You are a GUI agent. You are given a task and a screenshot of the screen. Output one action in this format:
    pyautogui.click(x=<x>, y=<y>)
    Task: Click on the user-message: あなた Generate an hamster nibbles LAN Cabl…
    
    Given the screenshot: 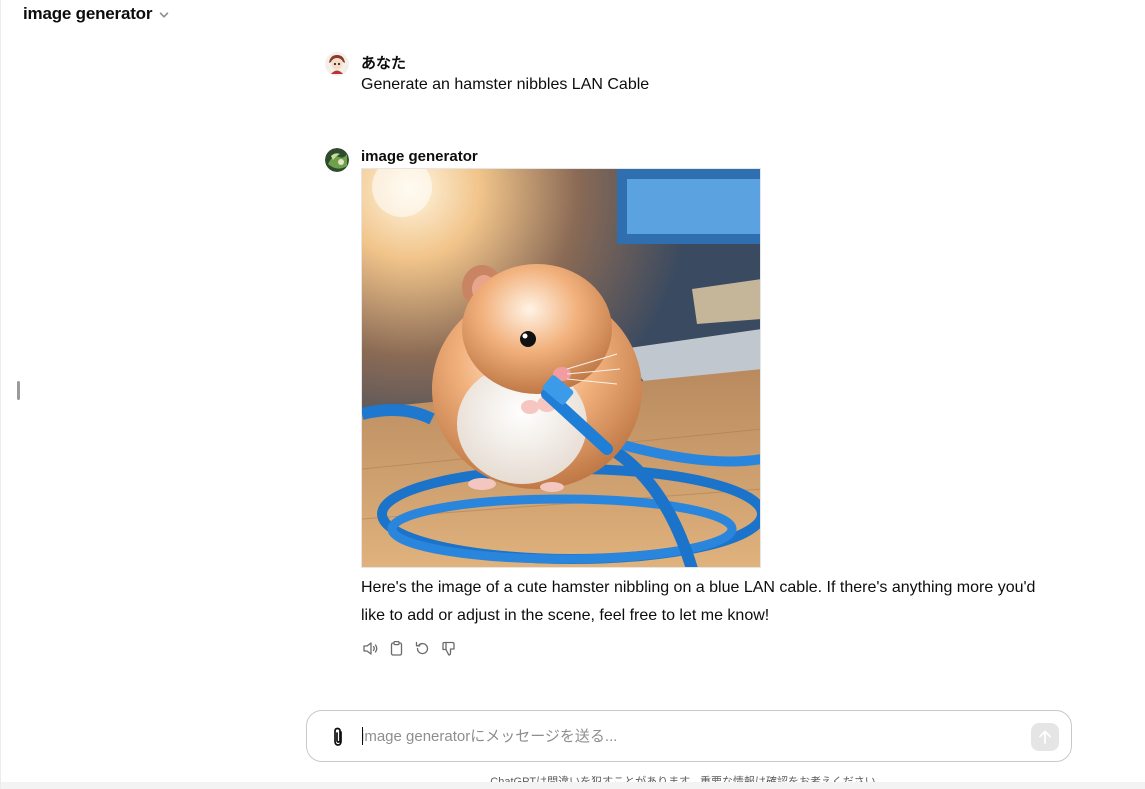 What is the action you would take?
    pyautogui.click(x=685, y=77)
    